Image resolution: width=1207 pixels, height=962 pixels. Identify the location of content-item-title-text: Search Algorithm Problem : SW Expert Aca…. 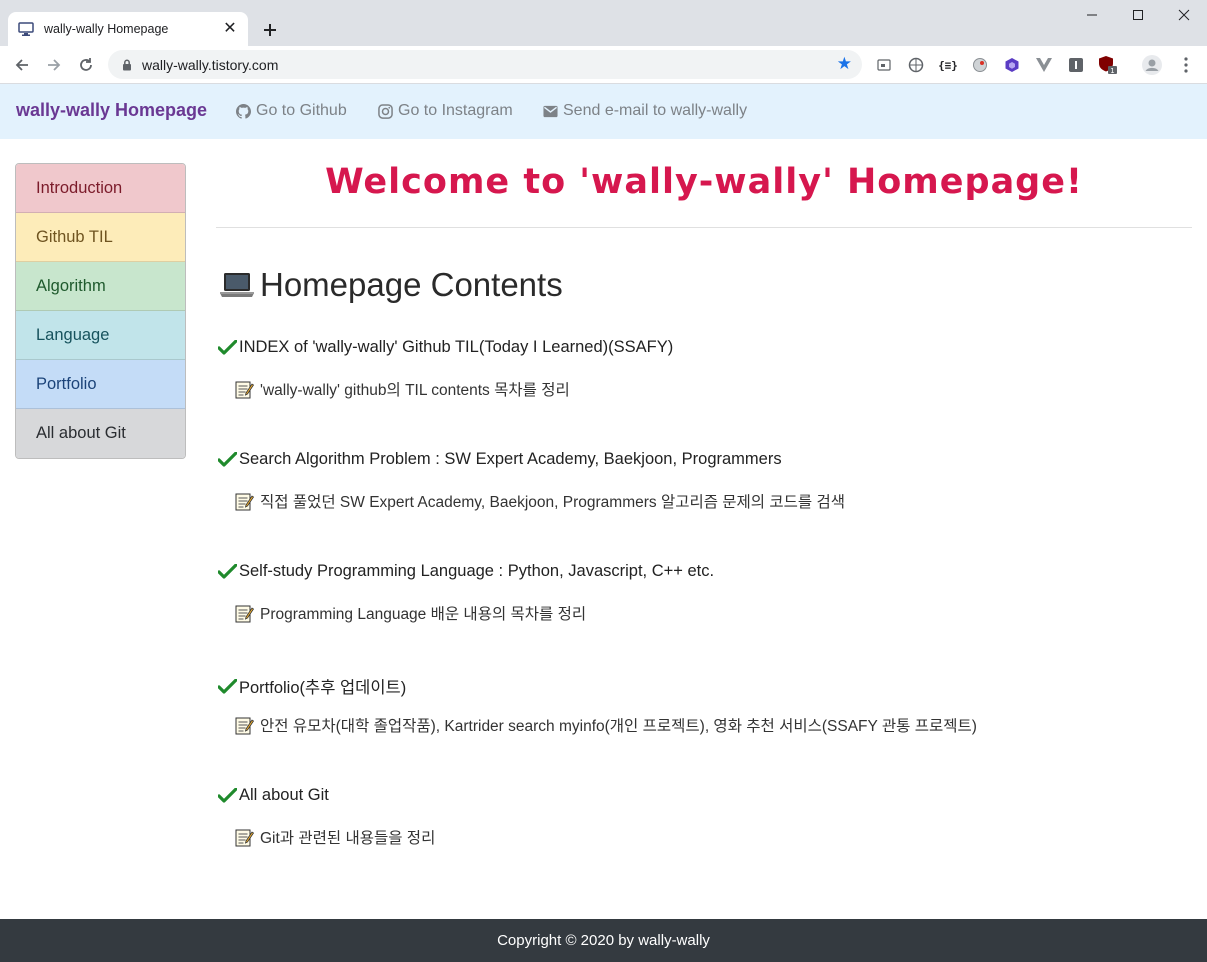
(510, 459).